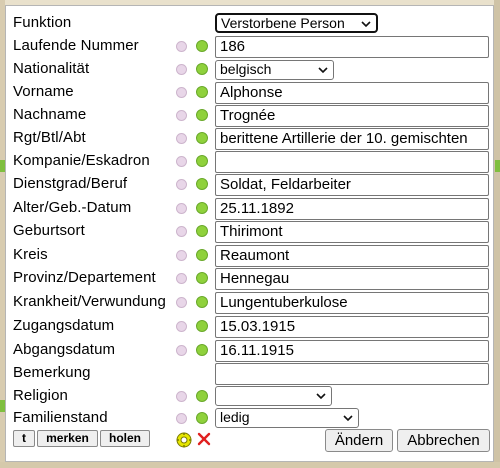  I want to click on bemerkung-input, so click(352, 374).